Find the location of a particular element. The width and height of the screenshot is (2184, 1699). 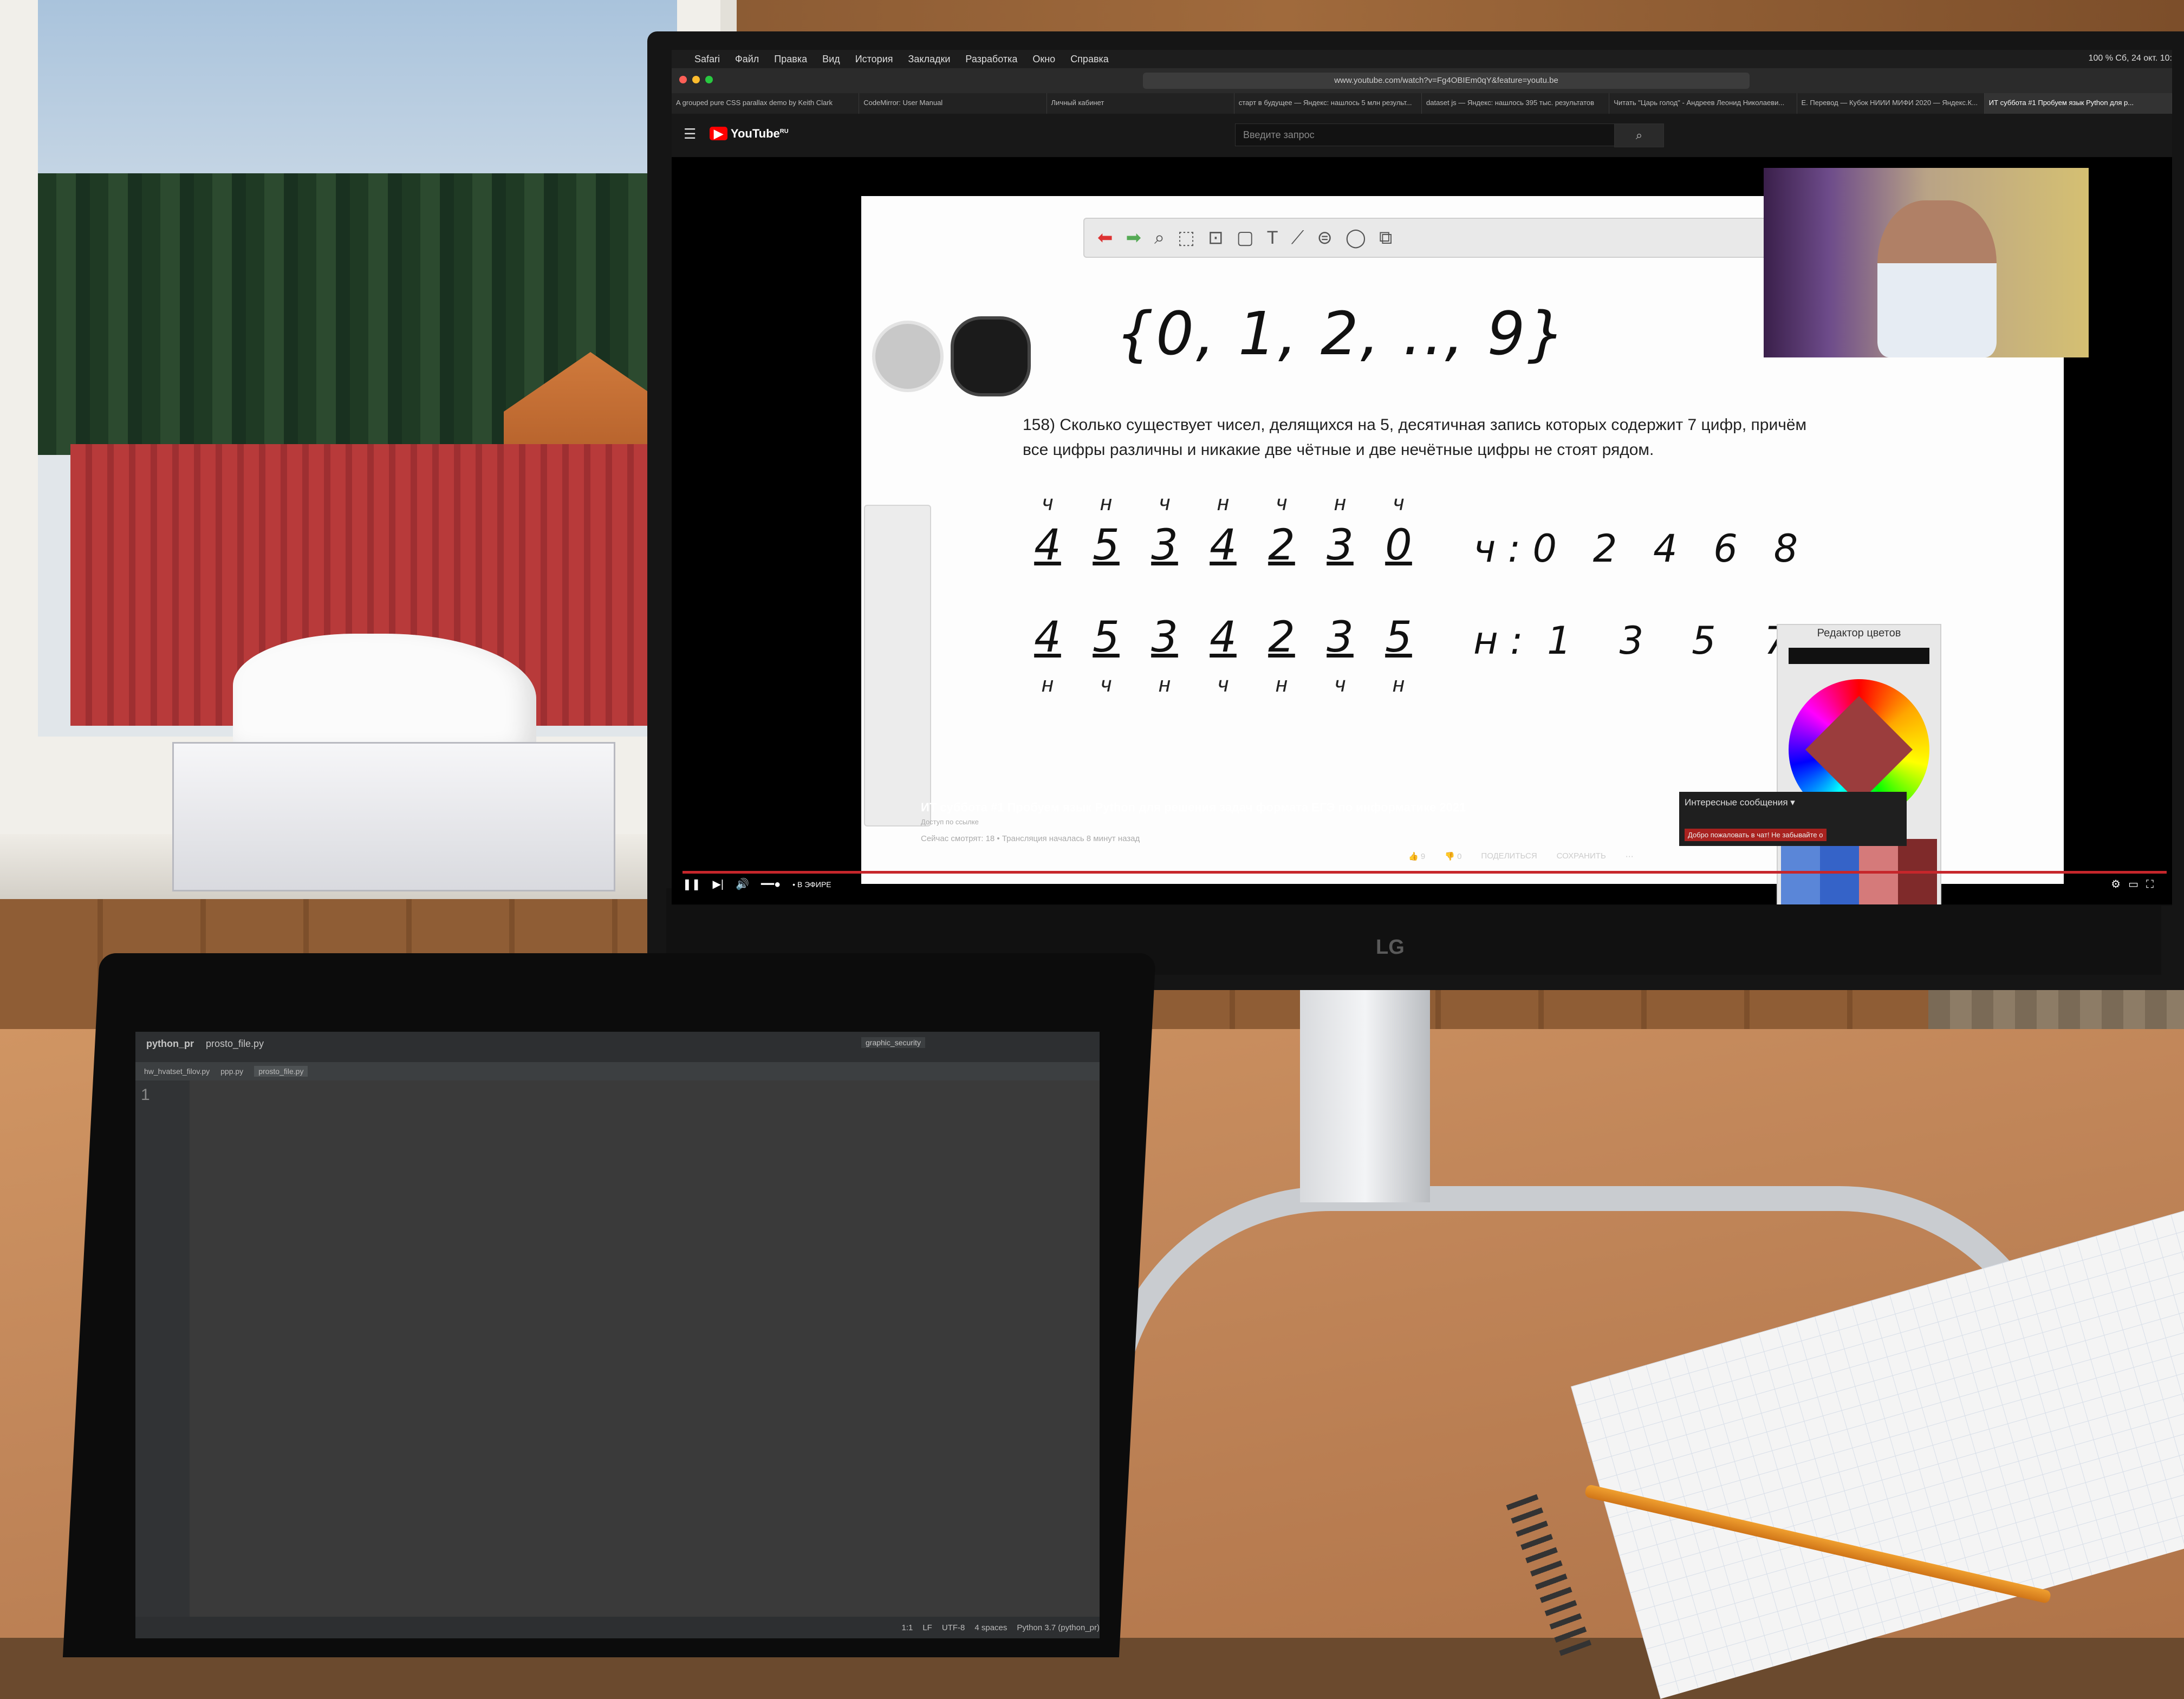

next-icon: ▶| is located at coordinates (718, 884).